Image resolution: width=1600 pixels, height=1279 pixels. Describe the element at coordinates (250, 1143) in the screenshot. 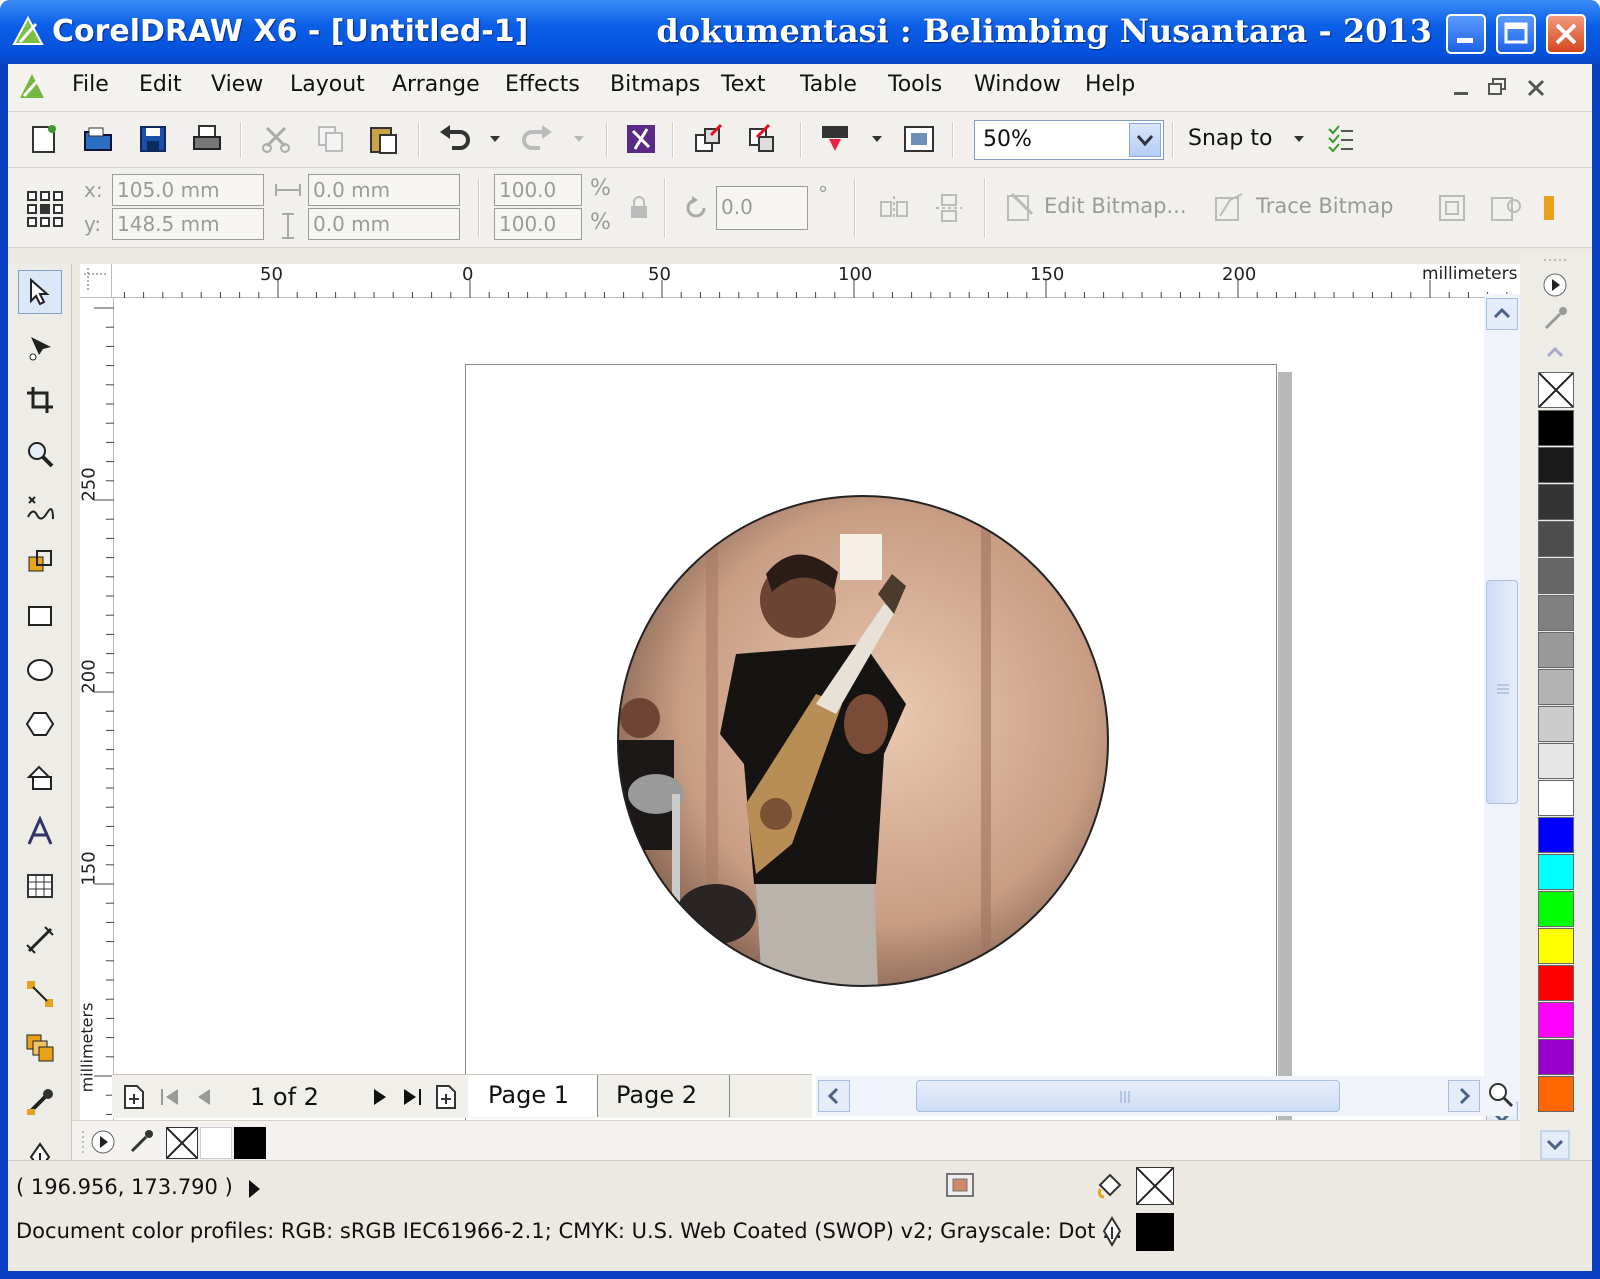

I see `doc-black-swatch` at that location.